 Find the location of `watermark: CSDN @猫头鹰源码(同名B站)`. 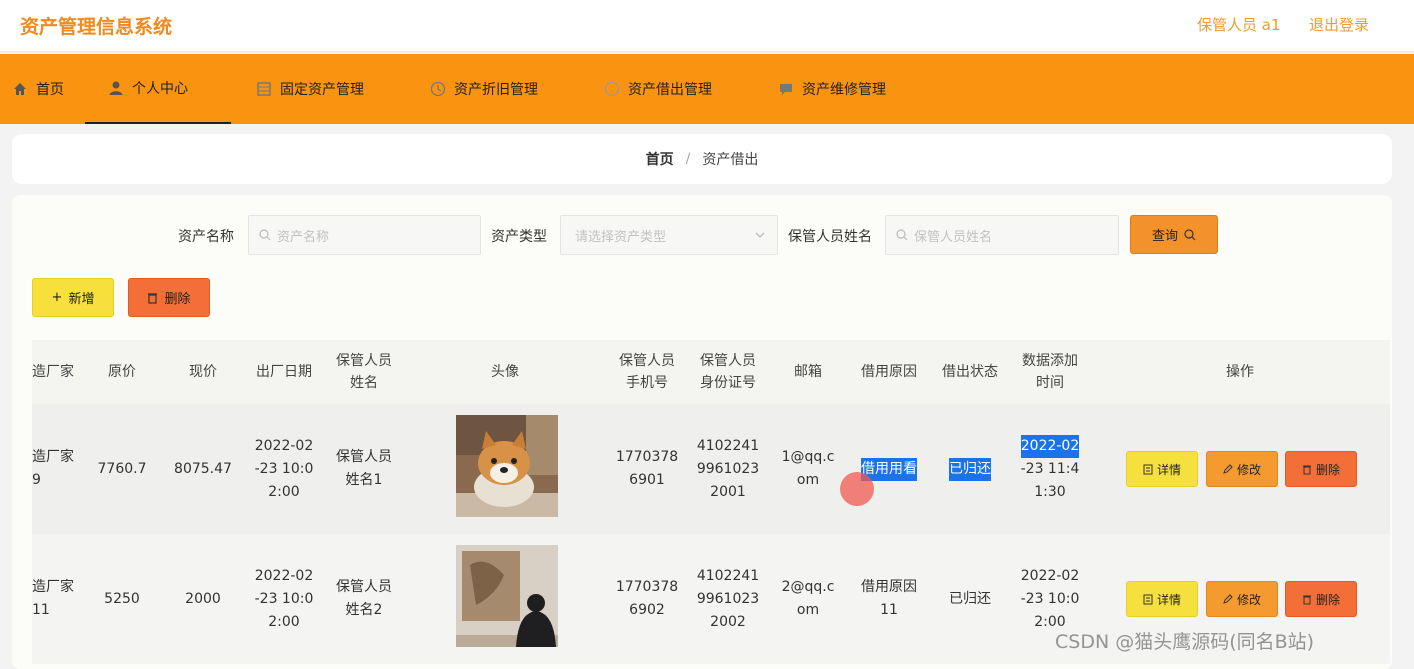

watermark: CSDN @猫头鹰源码(同名B站) is located at coordinates (1185, 642).